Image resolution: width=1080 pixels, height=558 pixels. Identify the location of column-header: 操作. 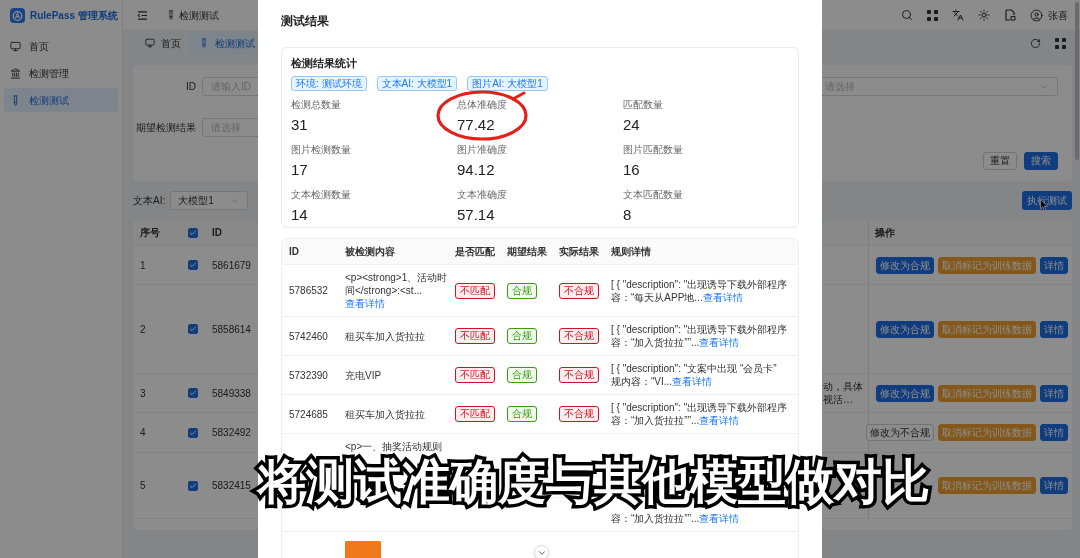
(885, 233).